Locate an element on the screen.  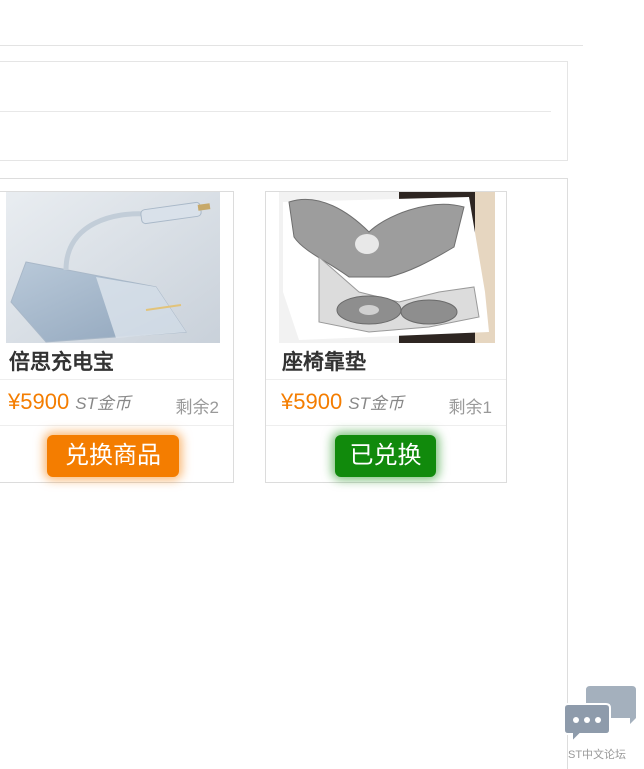
forum-badge: ST中文论坛 is located at coordinates (601, 724).